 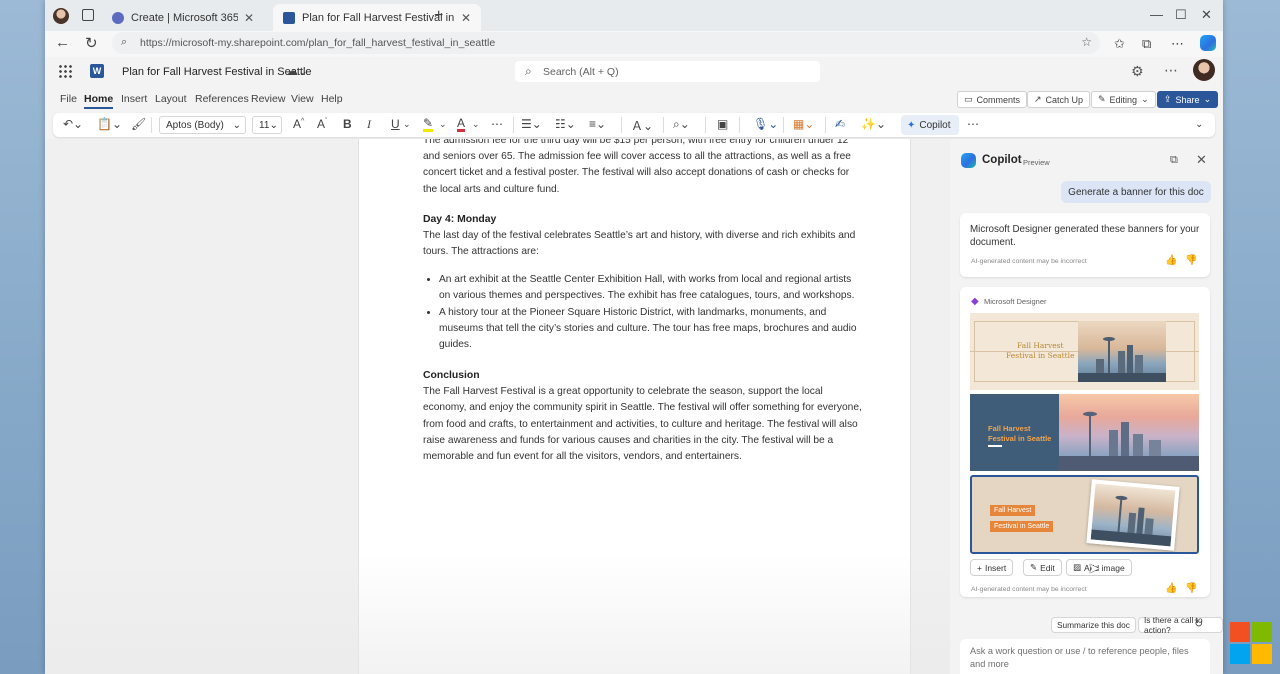 What do you see at coordinates (369, 124) in the screenshot?
I see `italic-button: I` at bounding box center [369, 124].